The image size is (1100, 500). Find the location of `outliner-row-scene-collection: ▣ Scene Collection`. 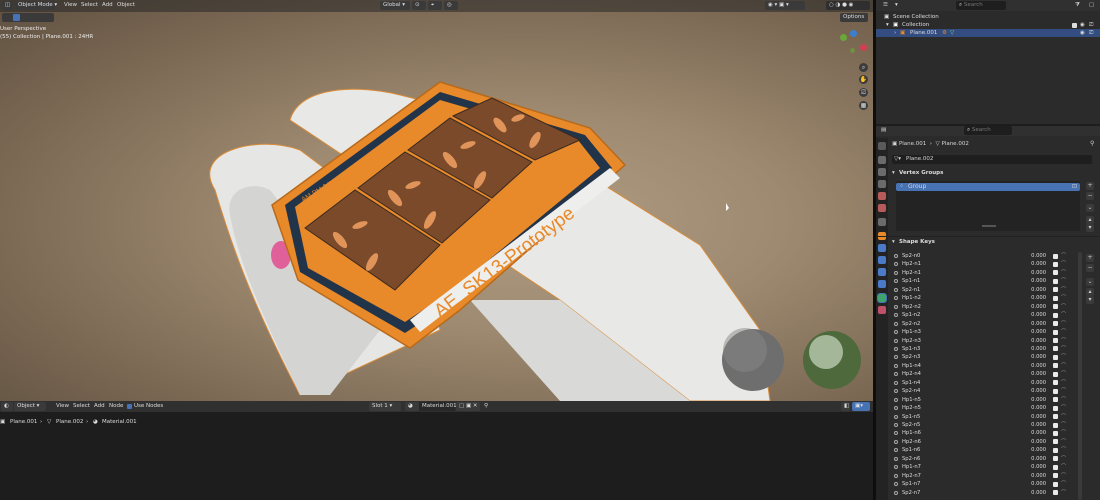

outliner-row-scene-collection: ▣ Scene Collection is located at coordinates (988, 17).